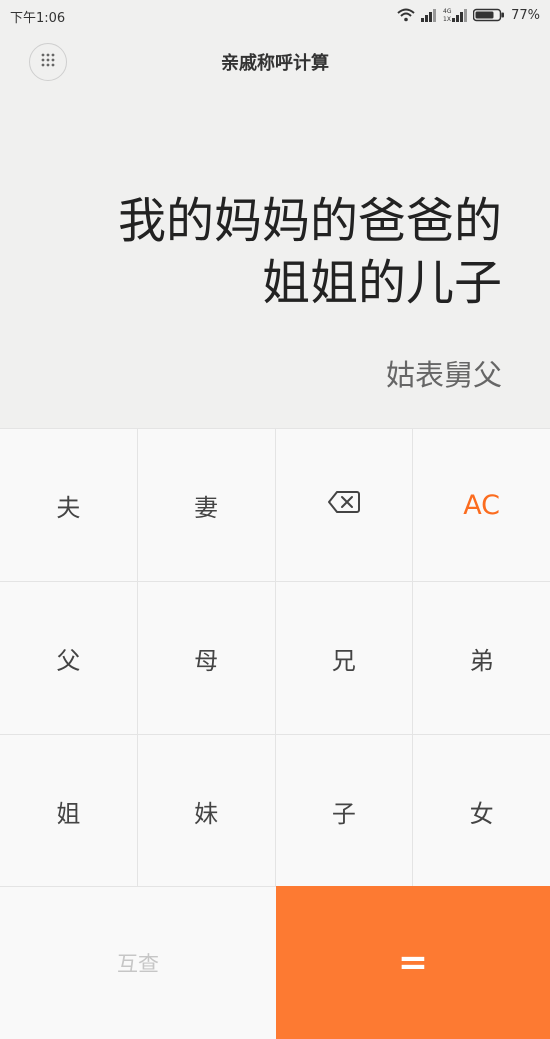 The width and height of the screenshot is (550, 1039). I want to click on status-bar: 下午1:06 4G 1X 77%, so click(275, 15).